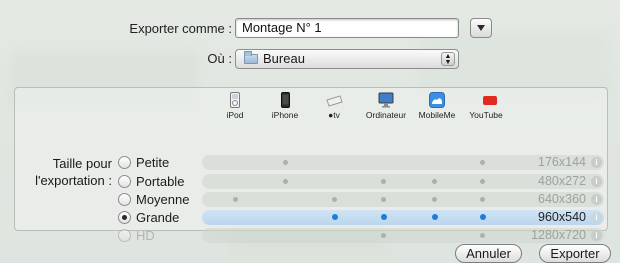 The height and width of the screenshot is (263, 620). What do you see at coordinates (124, 217) in the screenshot?
I see `radio-button-selected` at bounding box center [124, 217].